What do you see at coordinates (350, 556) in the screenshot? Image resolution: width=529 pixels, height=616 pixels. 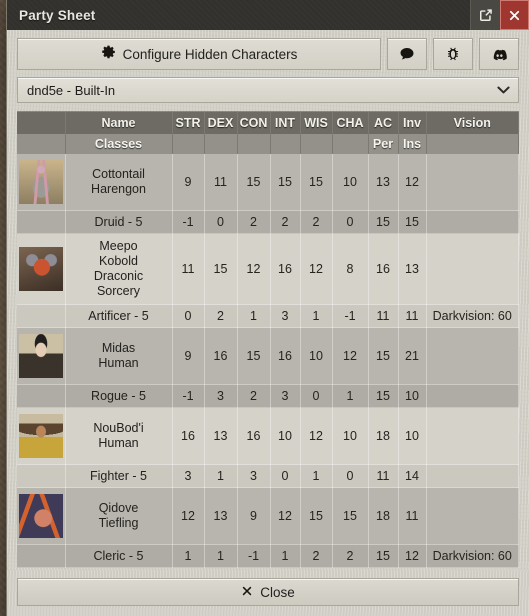 I see `stat-cha-mod: 2` at bounding box center [350, 556].